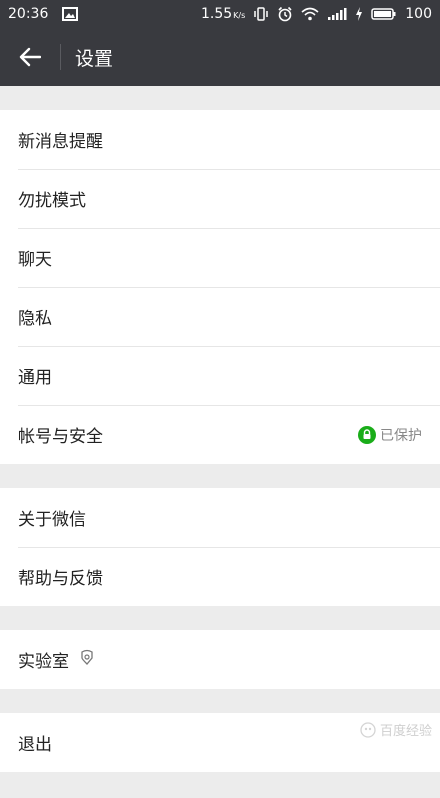 The height and width of the screenshot is (798, 440). What do you see at coordinates (94, 58) in the screenshot?
I see `page-title: 设置` at bounding box center [94, 58].